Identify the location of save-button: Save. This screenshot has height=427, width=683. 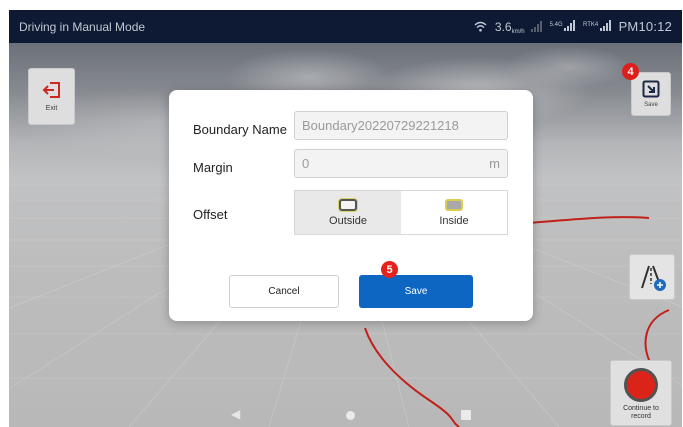
(416, 291).